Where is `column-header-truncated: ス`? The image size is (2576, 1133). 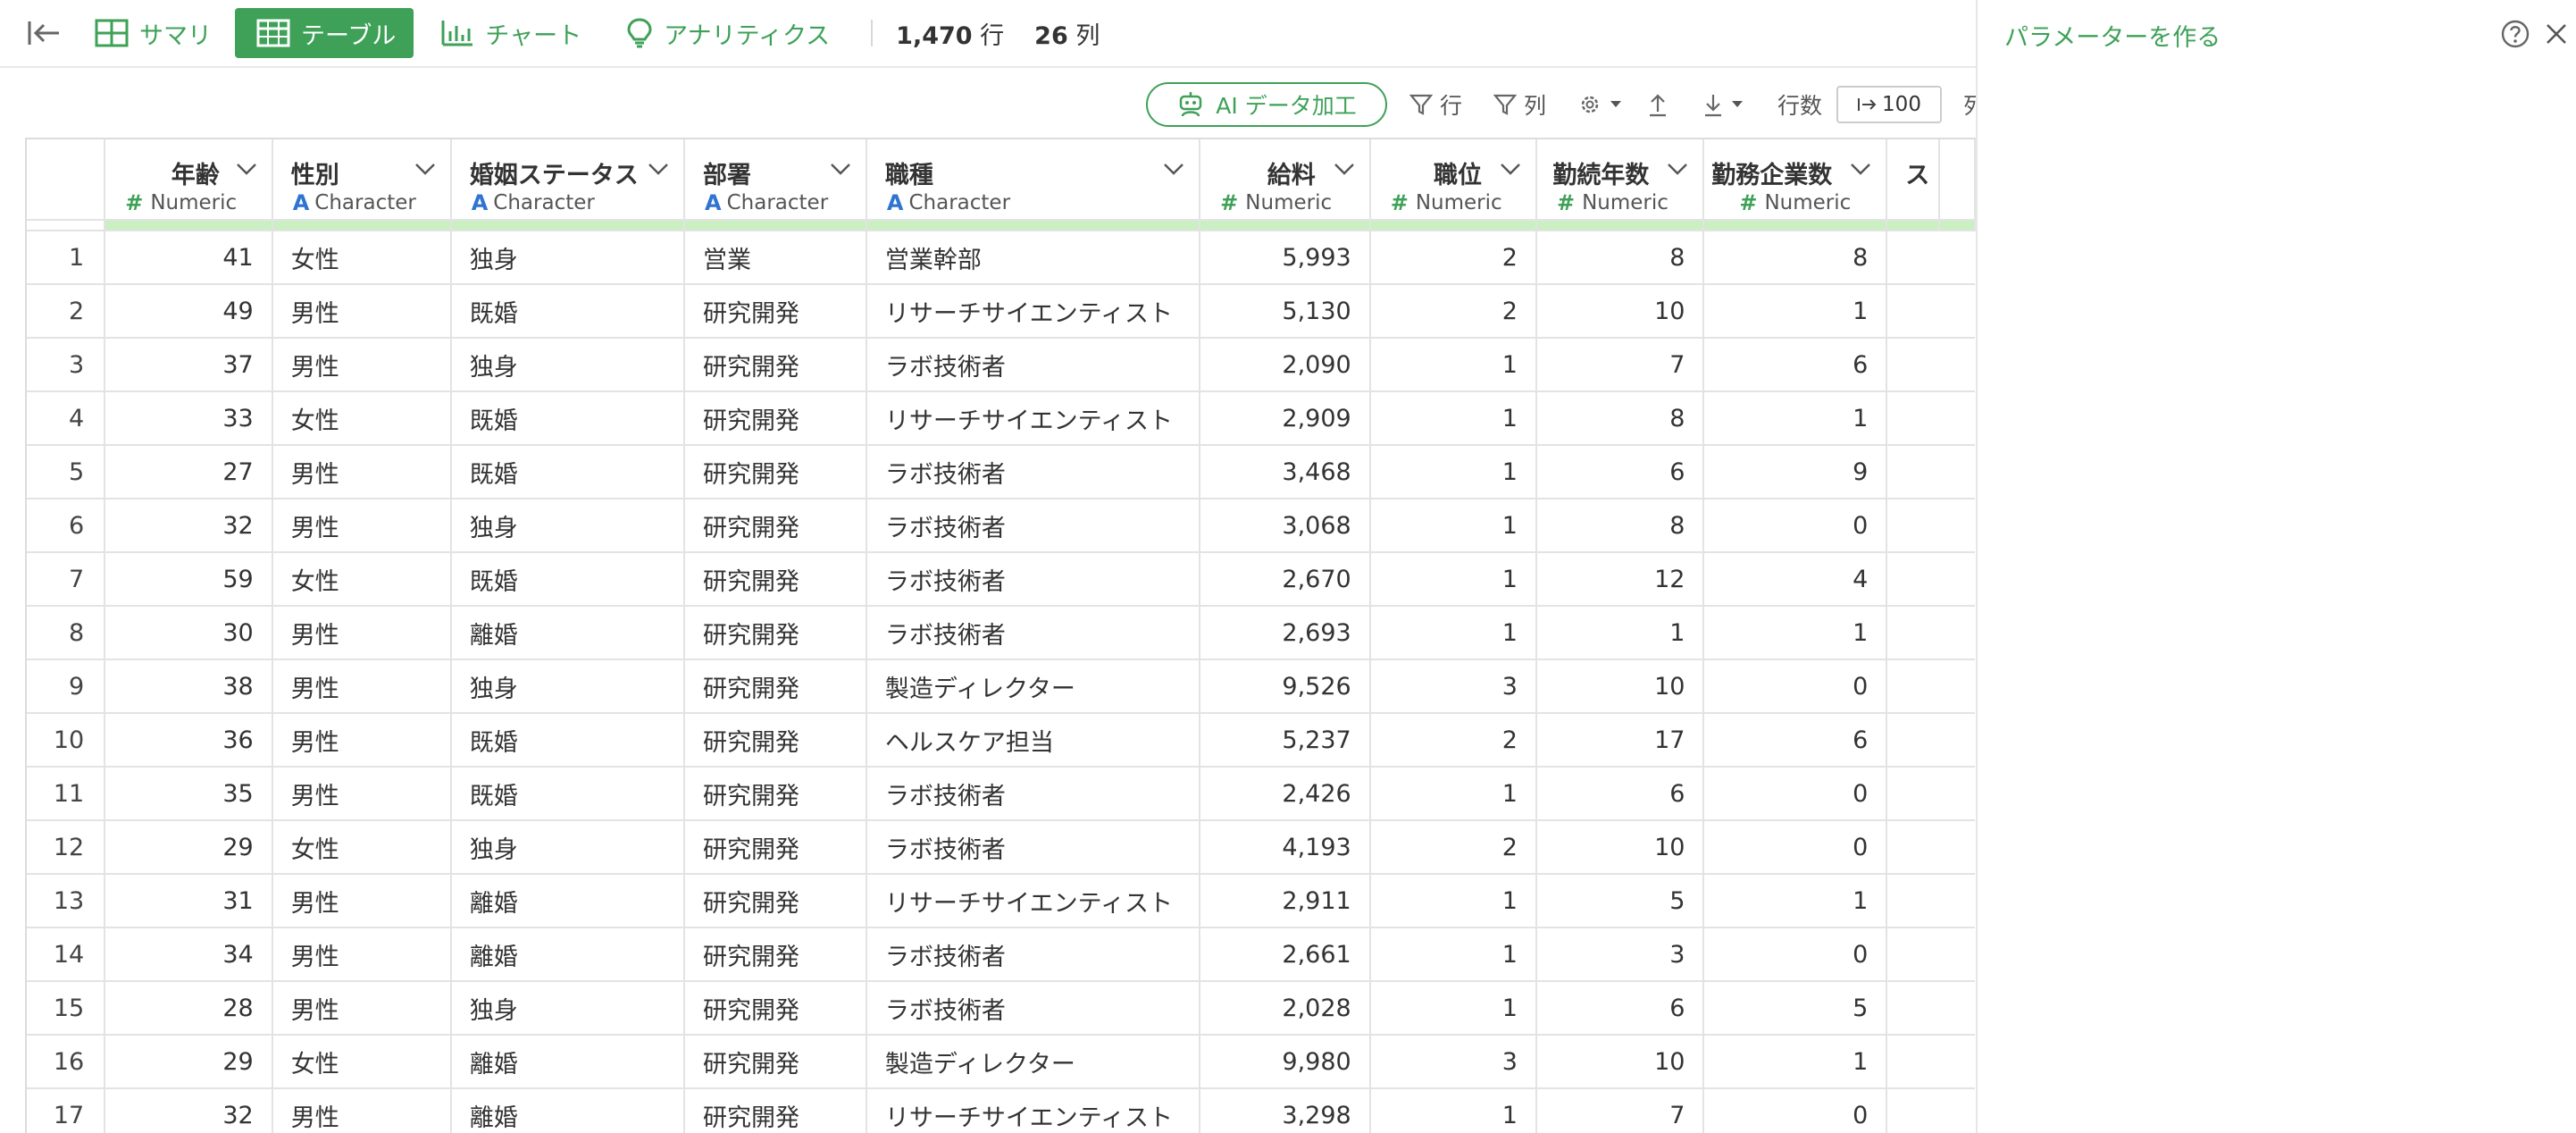 column-header-truncated: ス is located at coordinates (1913, 180).